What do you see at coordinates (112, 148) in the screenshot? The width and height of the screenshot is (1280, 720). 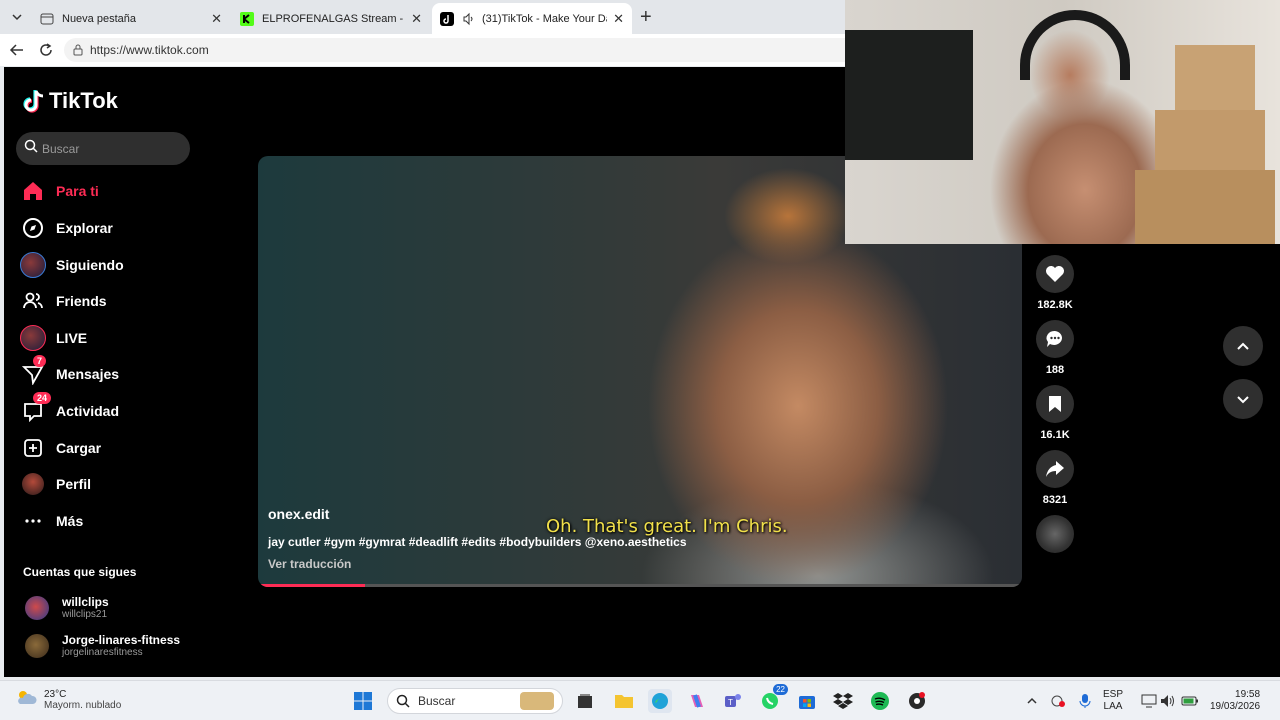 I see `search-input` at bounding box center [112, 148].